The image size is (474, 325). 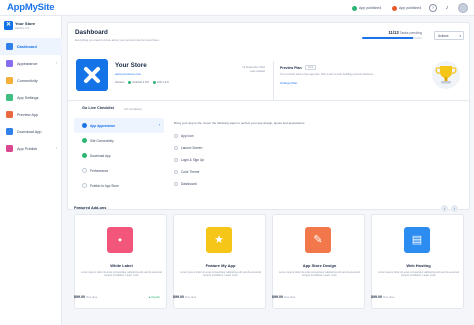 I want to click on page-title: Dashboard, so click(x=91, y=32).